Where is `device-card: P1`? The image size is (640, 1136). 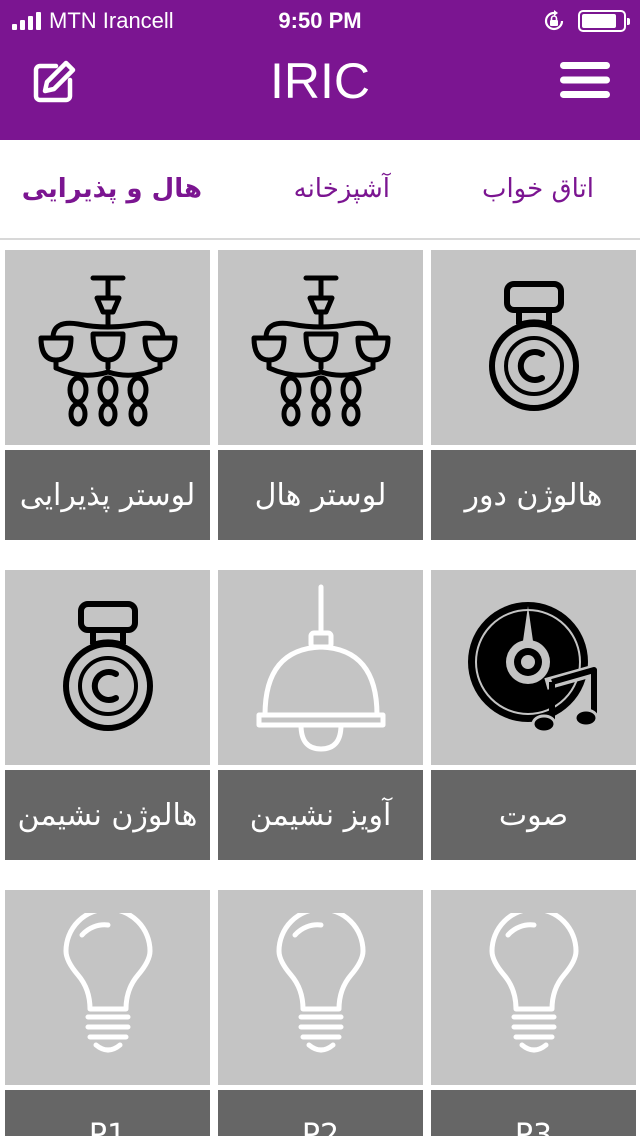
device-card: P1 is located at coordinates (107, 1013).